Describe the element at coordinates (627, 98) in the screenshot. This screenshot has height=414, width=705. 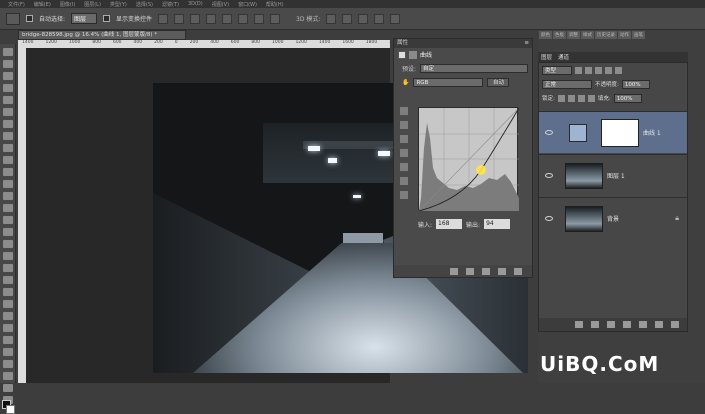
I see `fill-input: 100%` at that location.